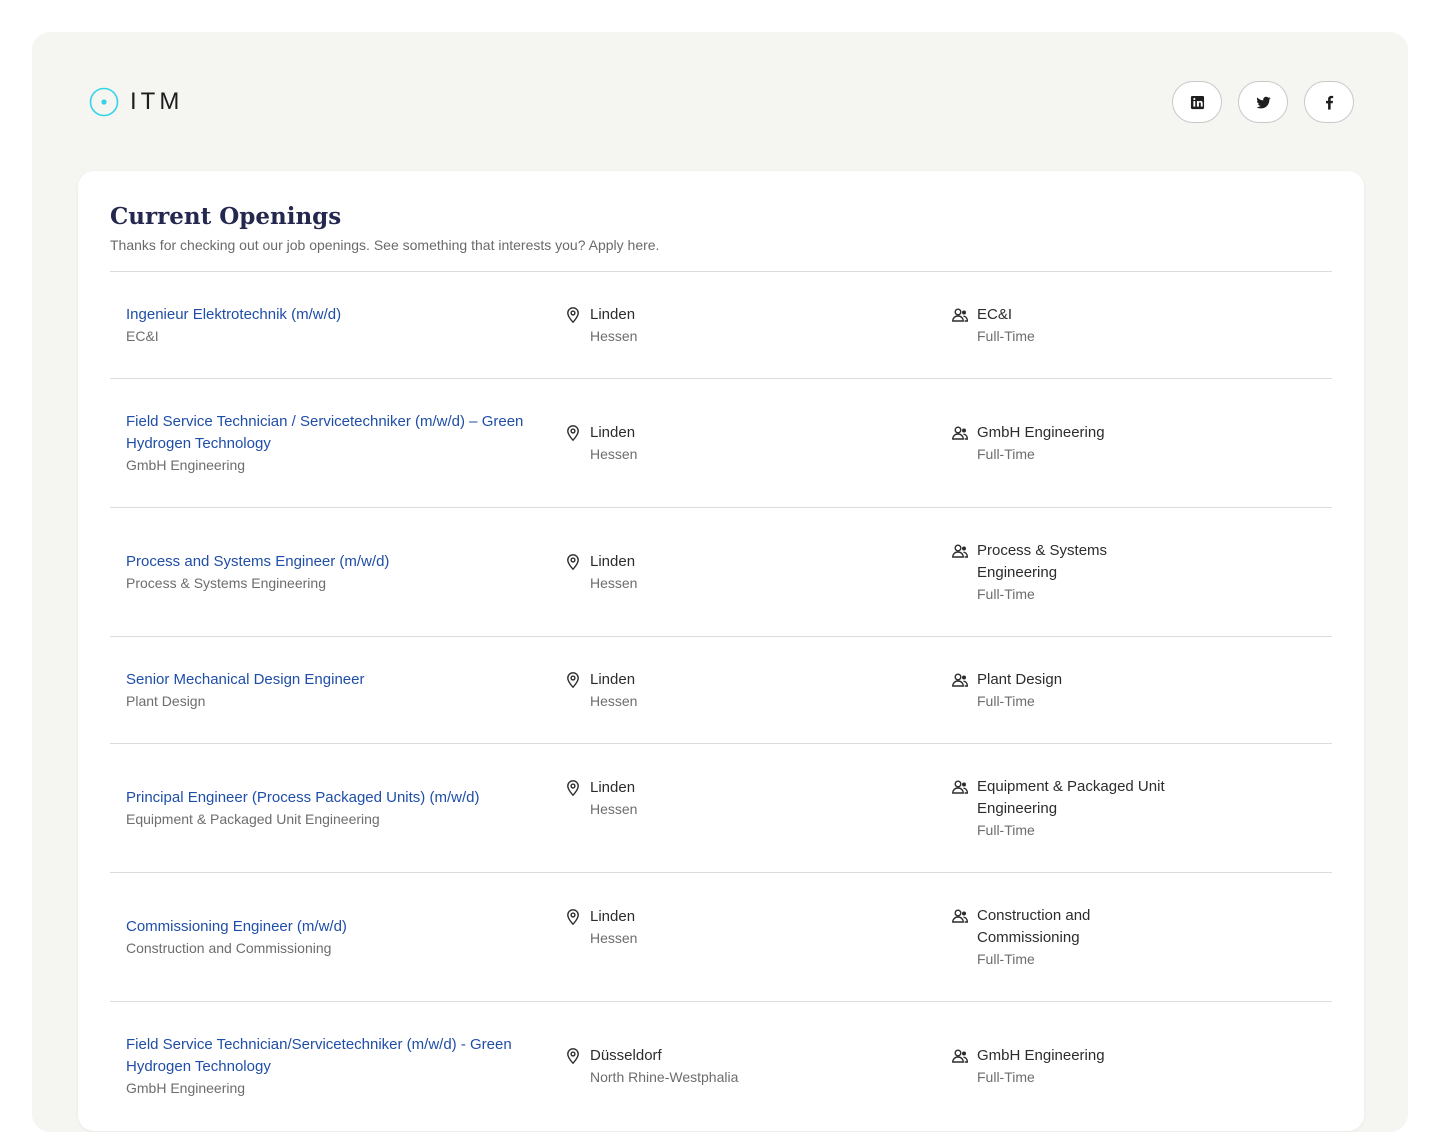 The width and height of the screenshot is (1440, 1132). I want to click on job-title-link: Ingenieur Elektrotechnik (m/w/d), so click(335, 315).